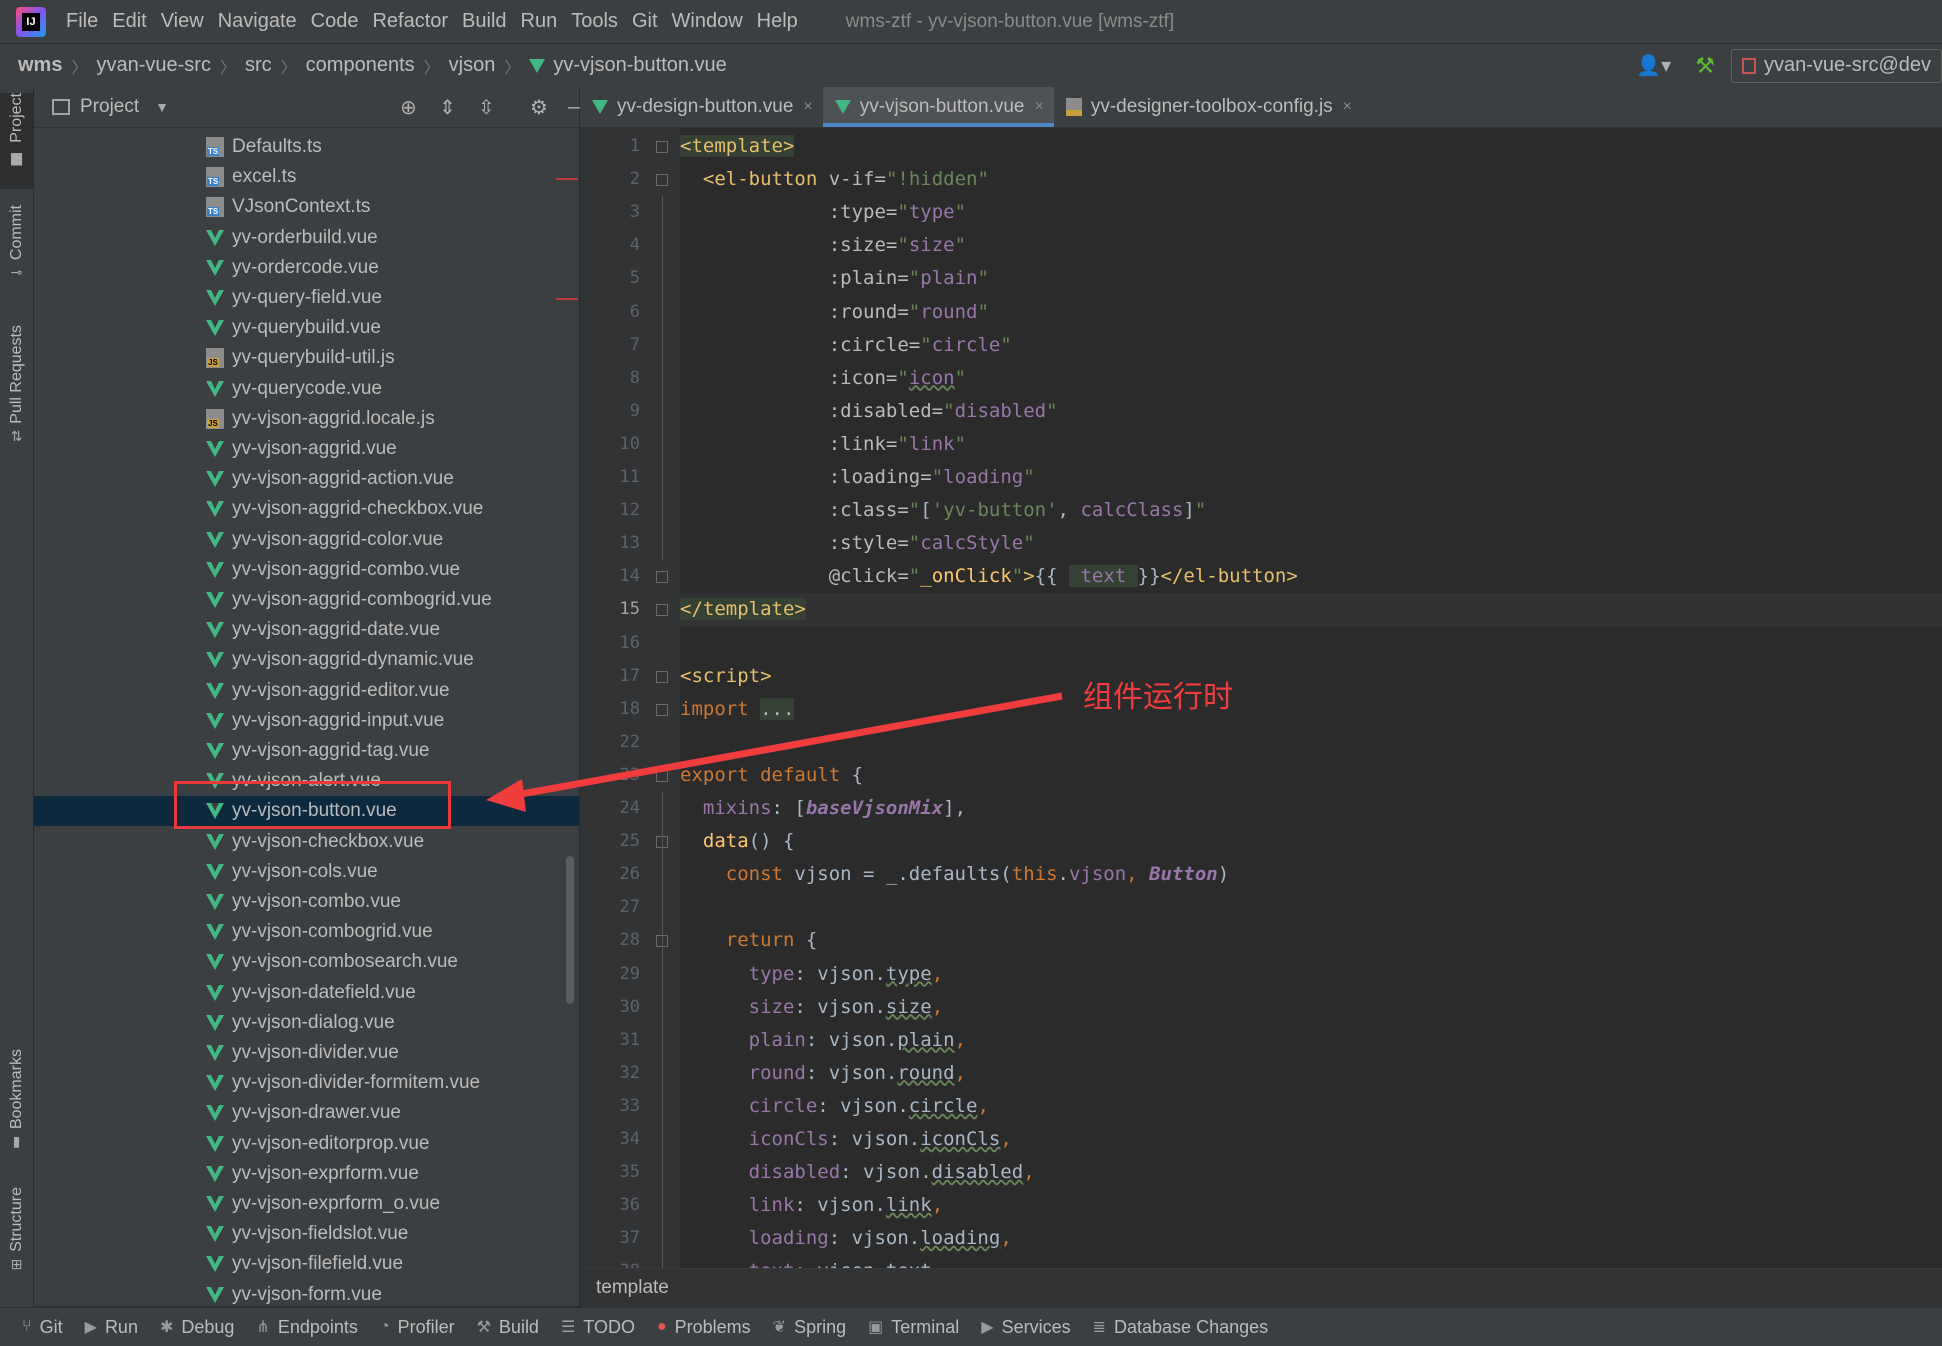  I want to click on annotation-arrow, so click(774, 752).